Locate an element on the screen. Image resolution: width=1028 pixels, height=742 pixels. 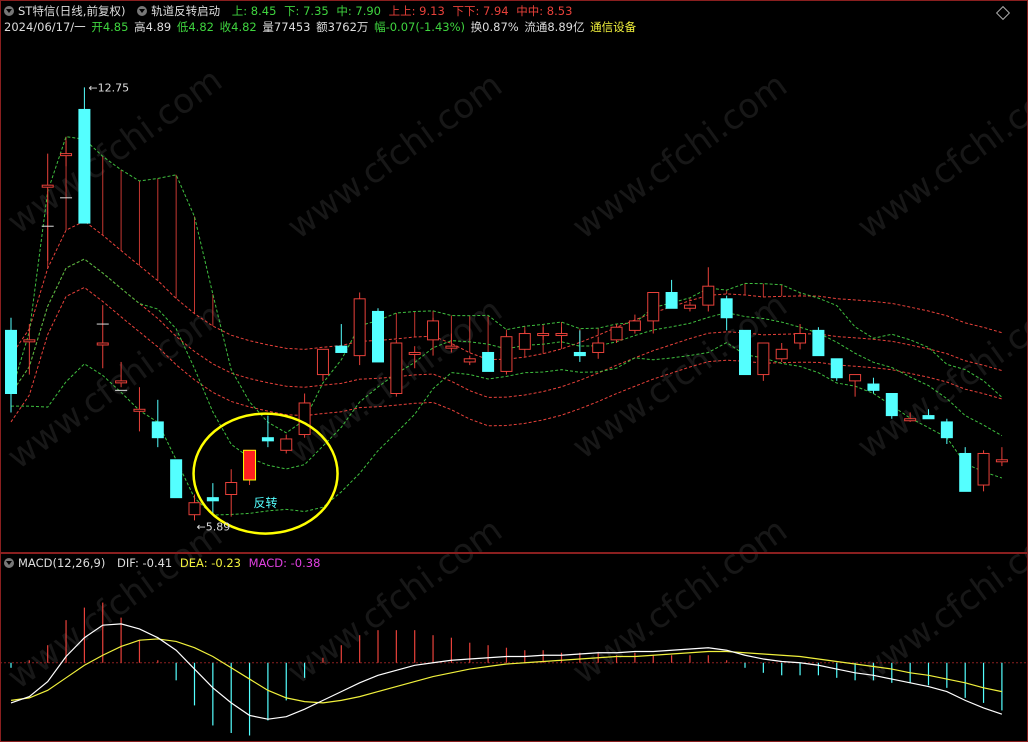
dif-line is located at coordinates (506, 671).